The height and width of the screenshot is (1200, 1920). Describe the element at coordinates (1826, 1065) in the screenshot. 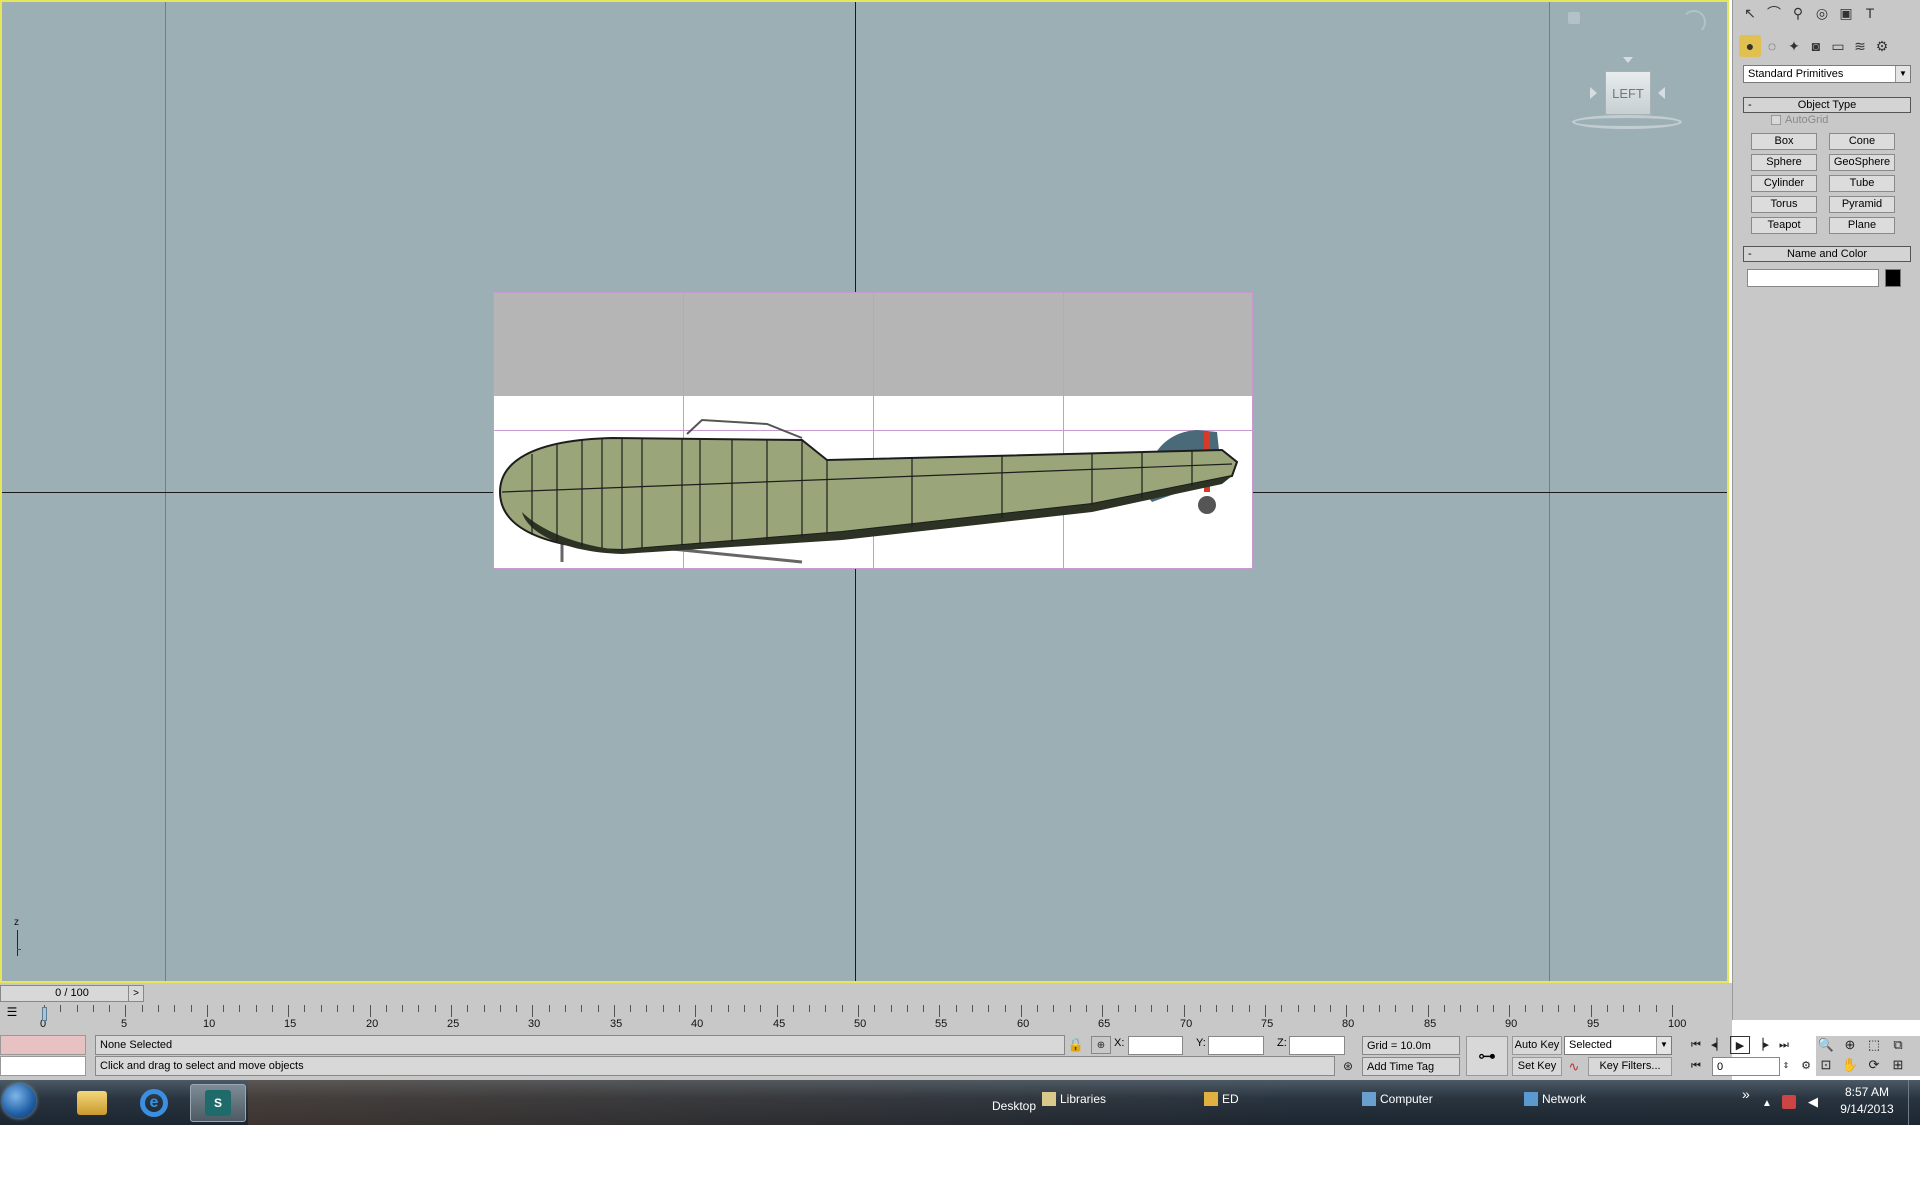

I see `field-of-view-icon: ⊡` at that location.